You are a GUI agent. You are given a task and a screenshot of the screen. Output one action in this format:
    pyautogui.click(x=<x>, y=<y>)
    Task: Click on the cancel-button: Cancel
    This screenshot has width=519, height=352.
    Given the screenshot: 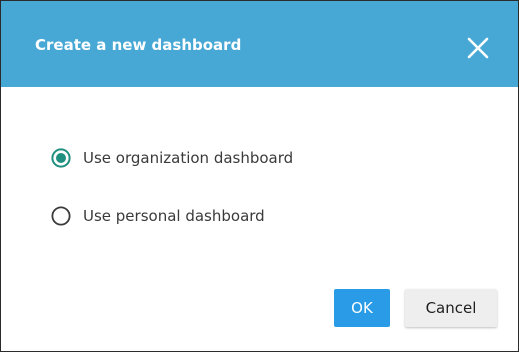 What is the action you would take?
    pyautogui.click(x=451, y=308)
    